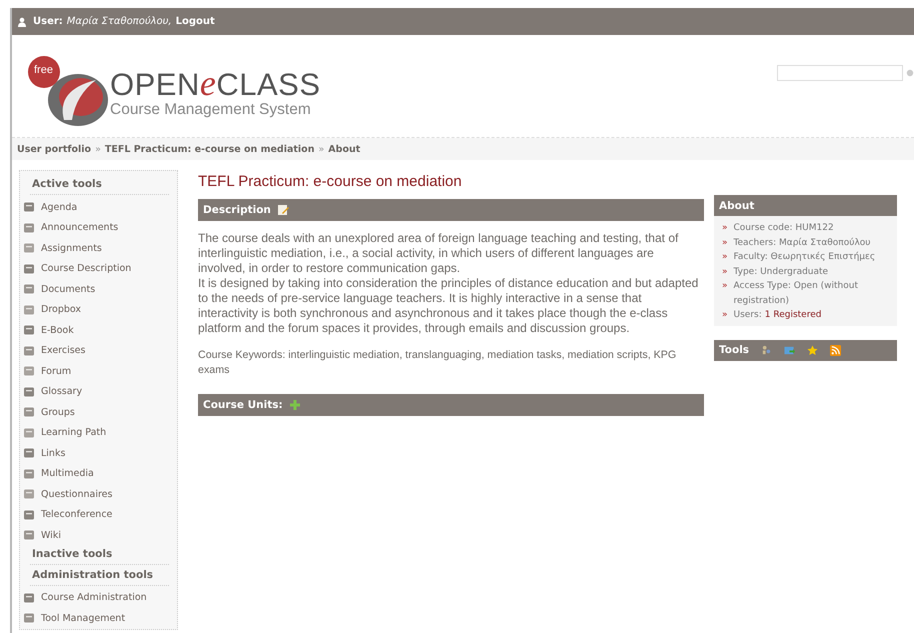 The height and width of the screenshot is (633, 914). What do you see at coordinates (449, 306) in the screenshot?
I see `description-text: It is designed by taking into consideration the principles of distance education and but adapted to the needs of pre-service language teachers. It is highly interactive in a sense that interactivity is both synchronous and asynchronous and it takes place though the e-class platform and the forum spaces it provides, through emails and discussion groups.` at bounding box center [449, 306].